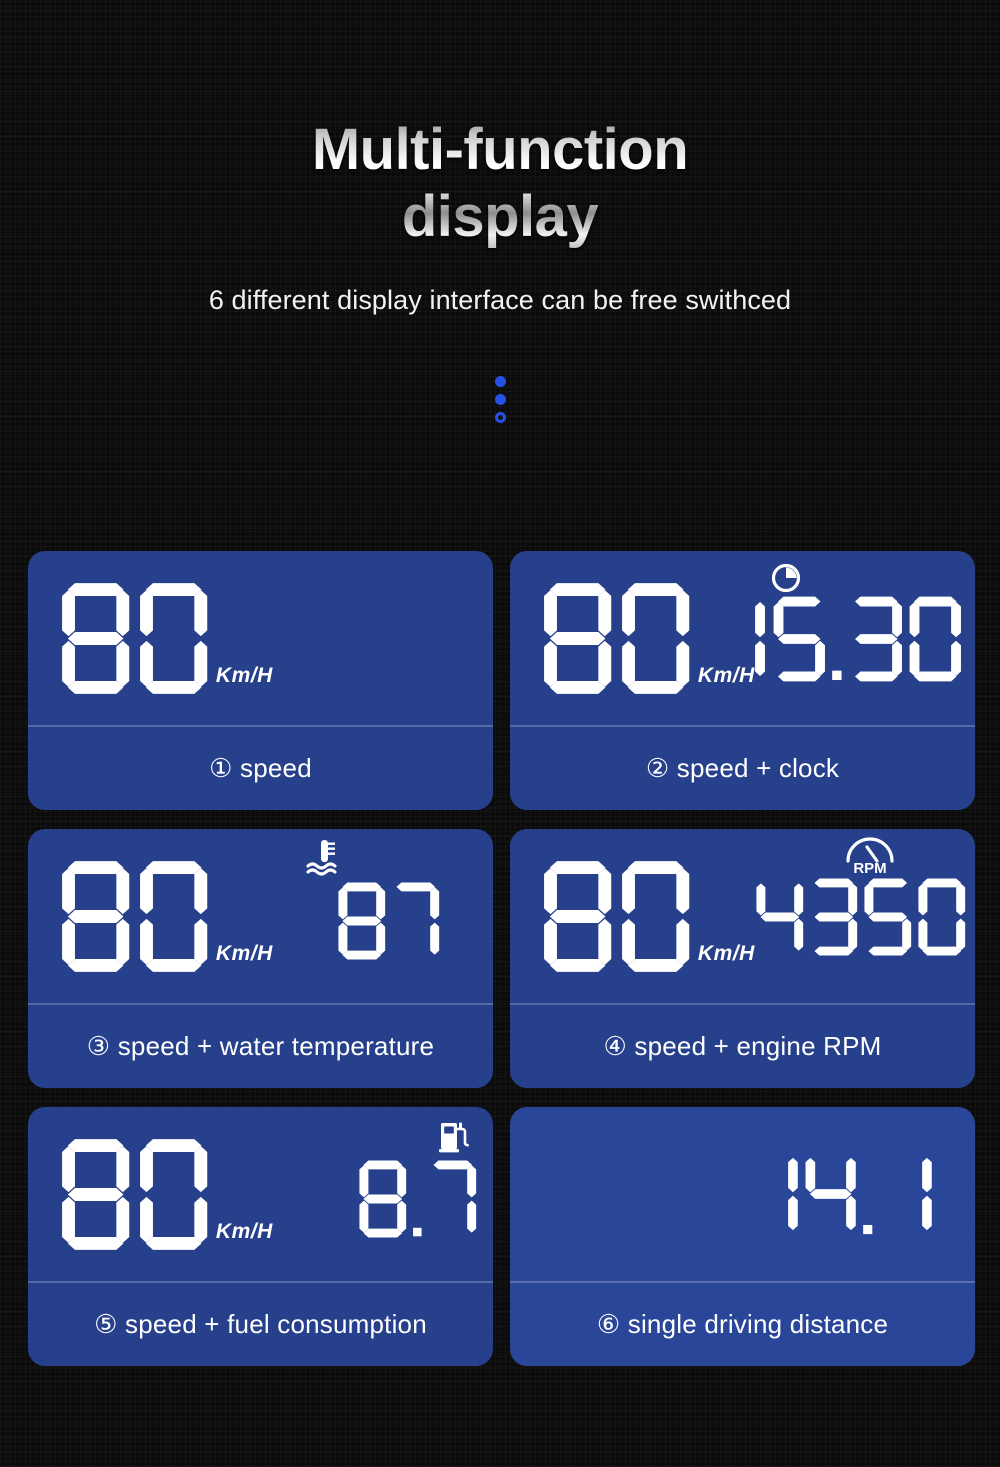 The height and width of the screenshot is (1467, 1000). What do you see at coordinates (454, 1138) in the screenshot?
I see `fuel-pump-icon` at bounding box center [454, 1138].